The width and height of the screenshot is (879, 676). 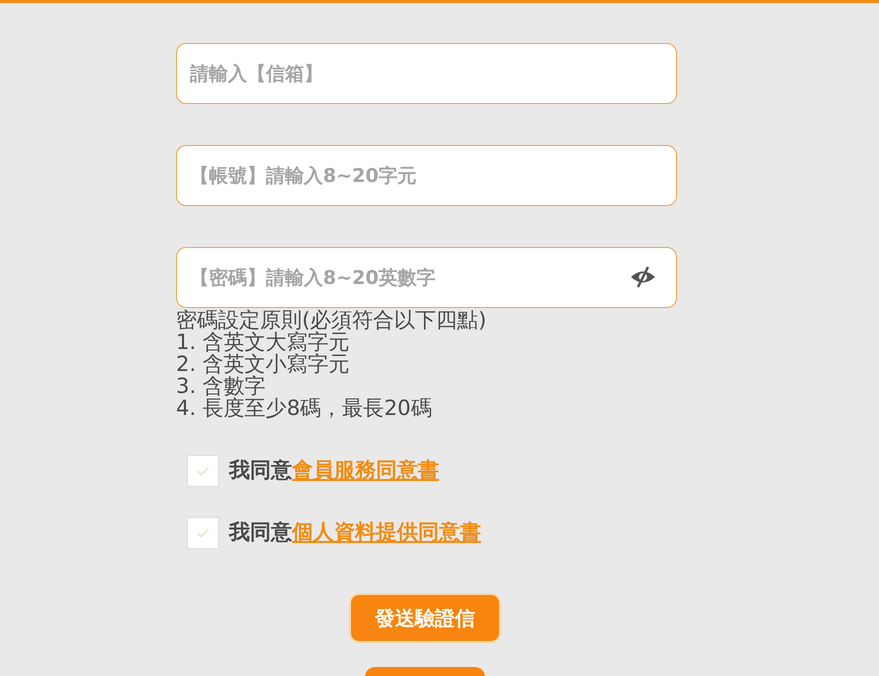 I want to click on rule-text: 密碼設定原則(必須符合以下四點), so click(x=332, y=320).